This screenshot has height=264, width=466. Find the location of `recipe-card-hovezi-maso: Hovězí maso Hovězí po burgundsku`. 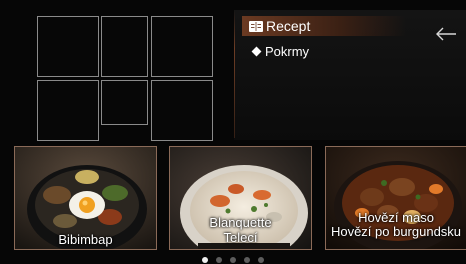

recipe-card-hovezi-maso: Hovězí maso Hovězí po burgundsku is located at coordinates (395, 198).